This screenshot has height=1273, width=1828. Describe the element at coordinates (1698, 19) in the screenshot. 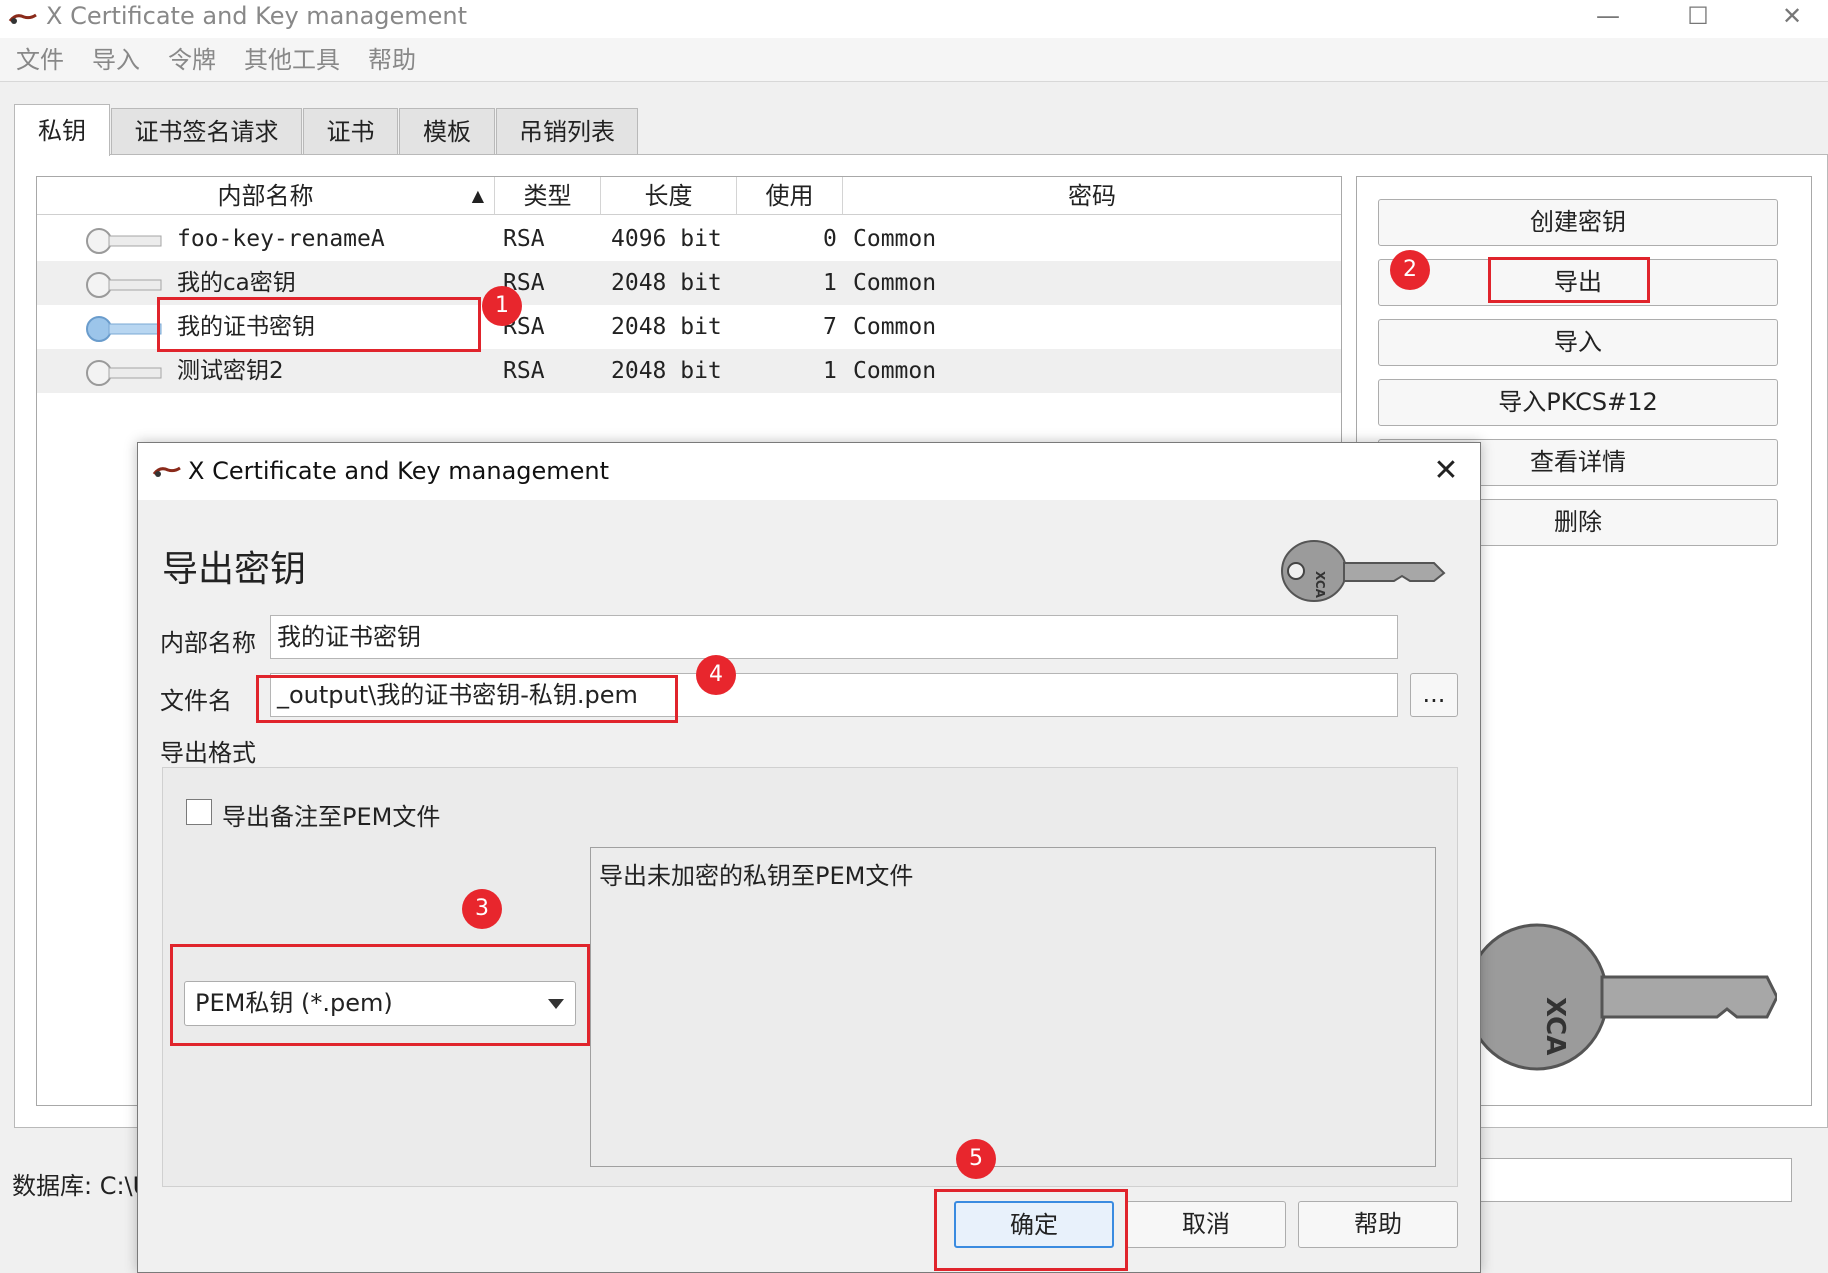

I see `maximize-button: ☐` at that location.